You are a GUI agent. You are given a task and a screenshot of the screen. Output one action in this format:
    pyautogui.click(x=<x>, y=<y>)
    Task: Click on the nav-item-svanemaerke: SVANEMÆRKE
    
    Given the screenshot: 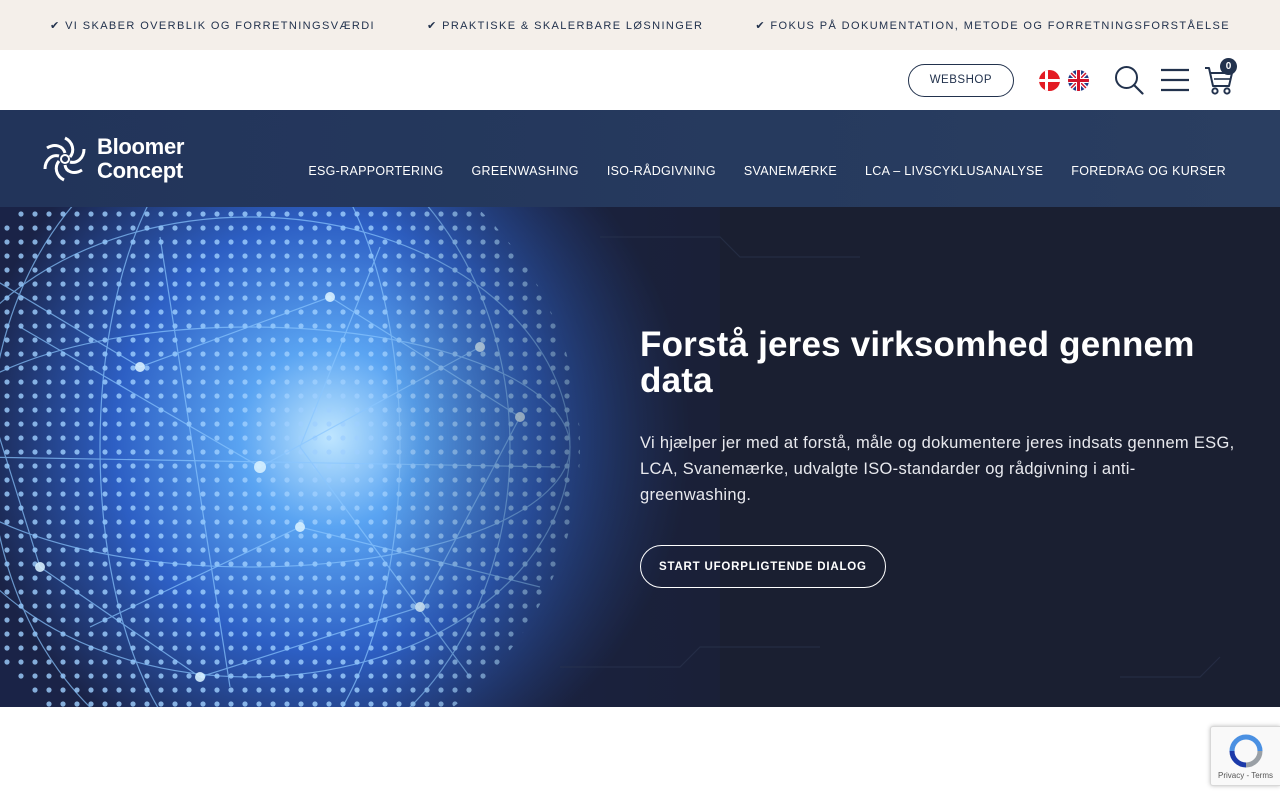 What is the action you would take?
    pyautogui.click(x=790, y=171)
    